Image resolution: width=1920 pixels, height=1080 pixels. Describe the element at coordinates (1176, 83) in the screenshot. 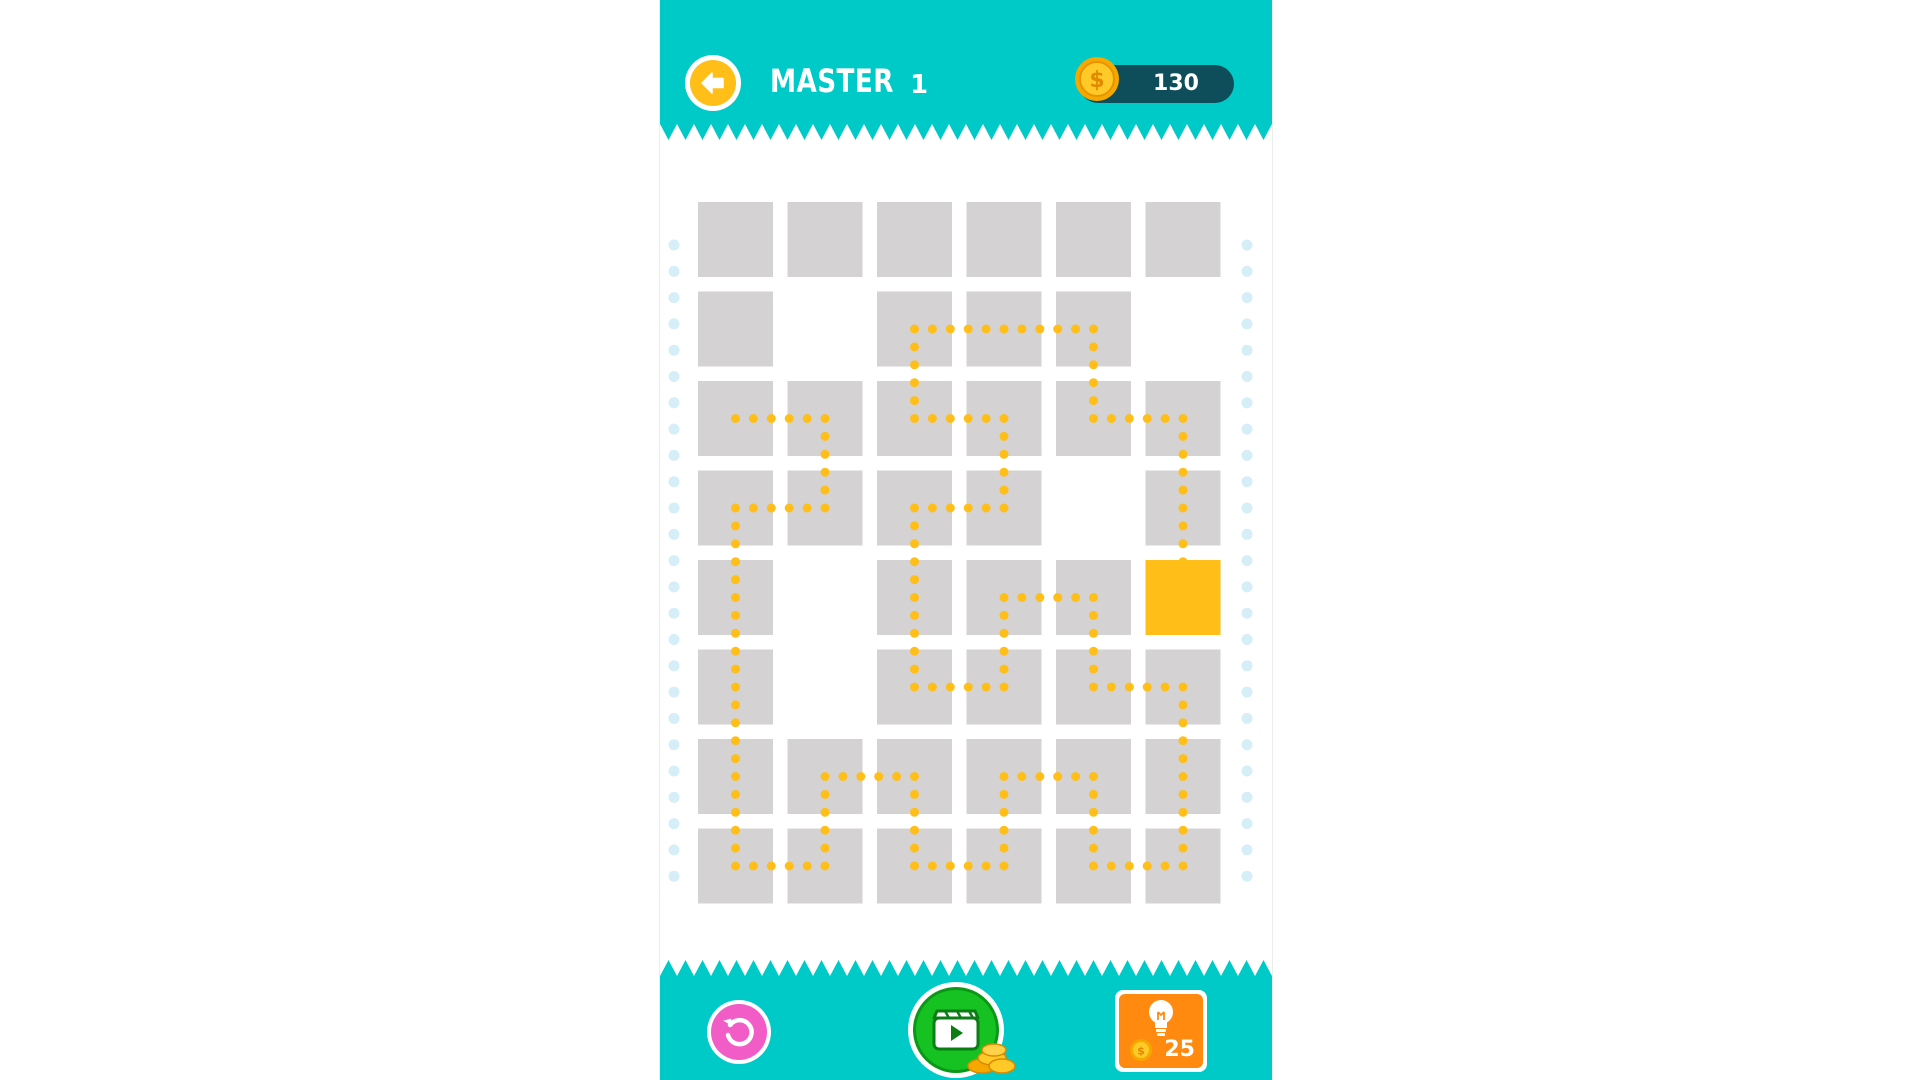

I see `coin-count: 130` at that location.